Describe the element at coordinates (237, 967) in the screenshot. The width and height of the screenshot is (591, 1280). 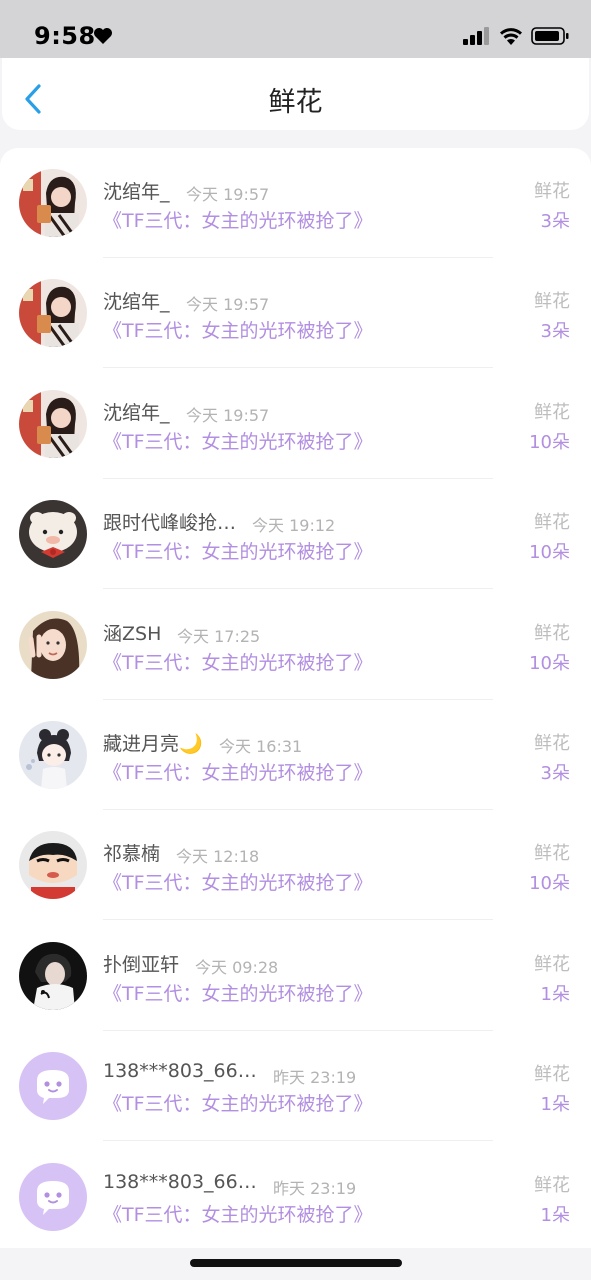
I see `gift-timestamp: 今天 09:28` at that location.